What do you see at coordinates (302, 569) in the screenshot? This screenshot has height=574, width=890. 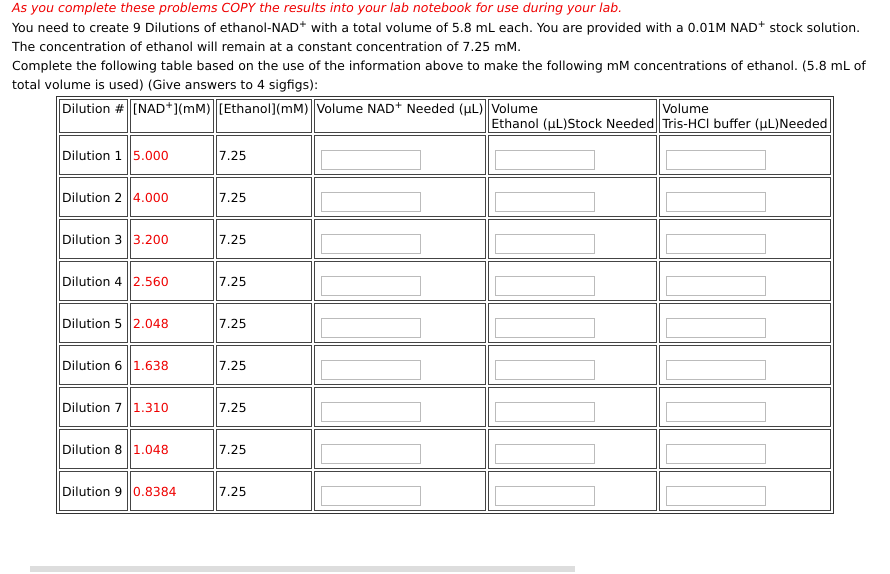 I see `scrollbar` at bounding box center [302, 569].